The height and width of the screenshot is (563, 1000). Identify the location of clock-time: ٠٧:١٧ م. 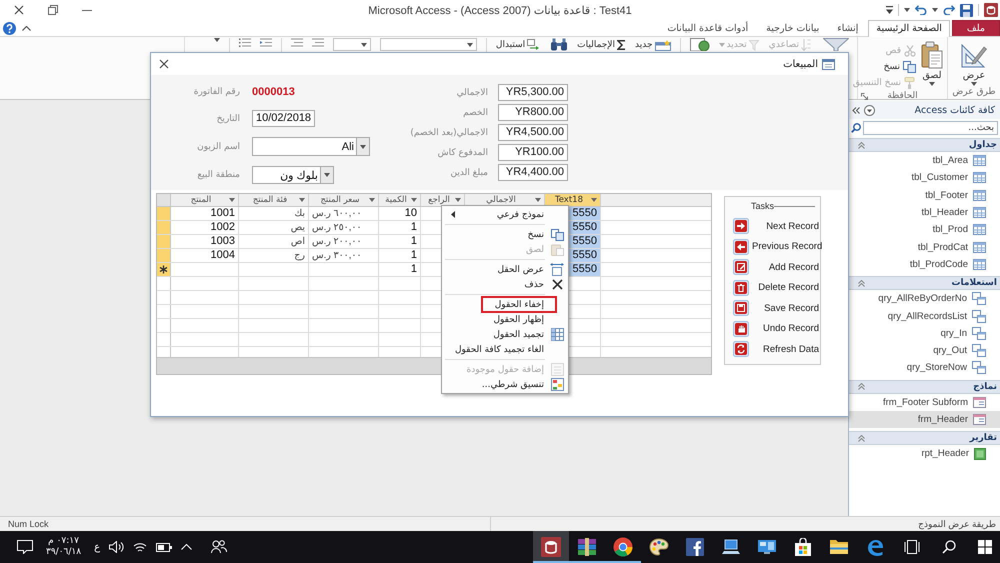
(63, 541).